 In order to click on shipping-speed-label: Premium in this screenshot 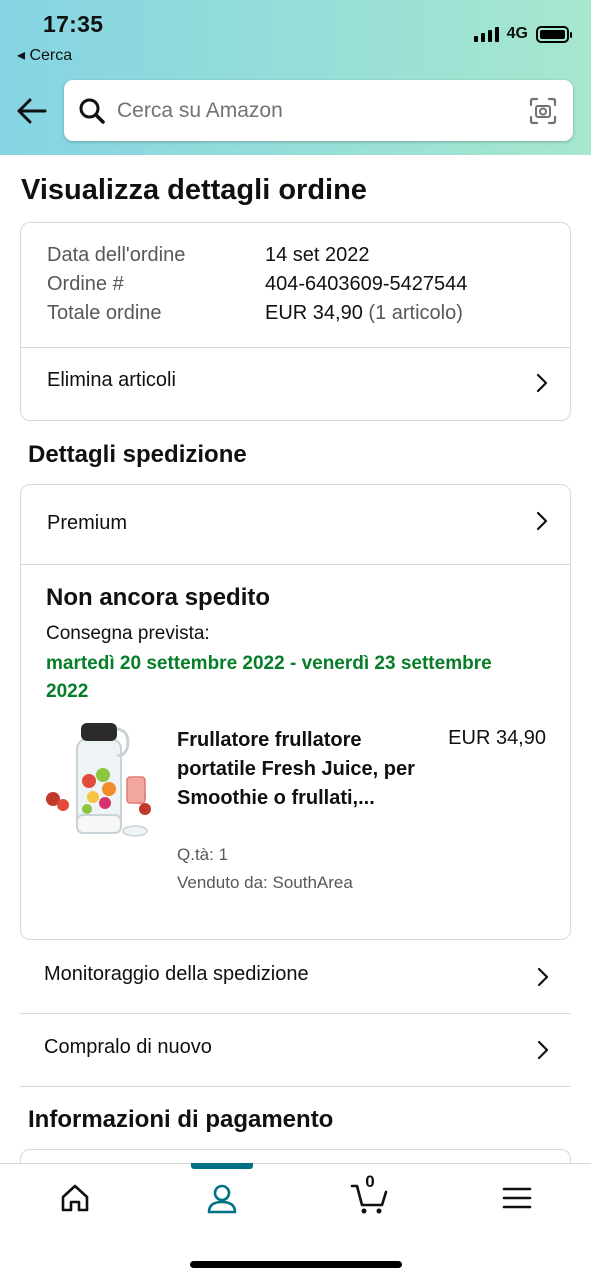, I will do `click(87, 523)`.